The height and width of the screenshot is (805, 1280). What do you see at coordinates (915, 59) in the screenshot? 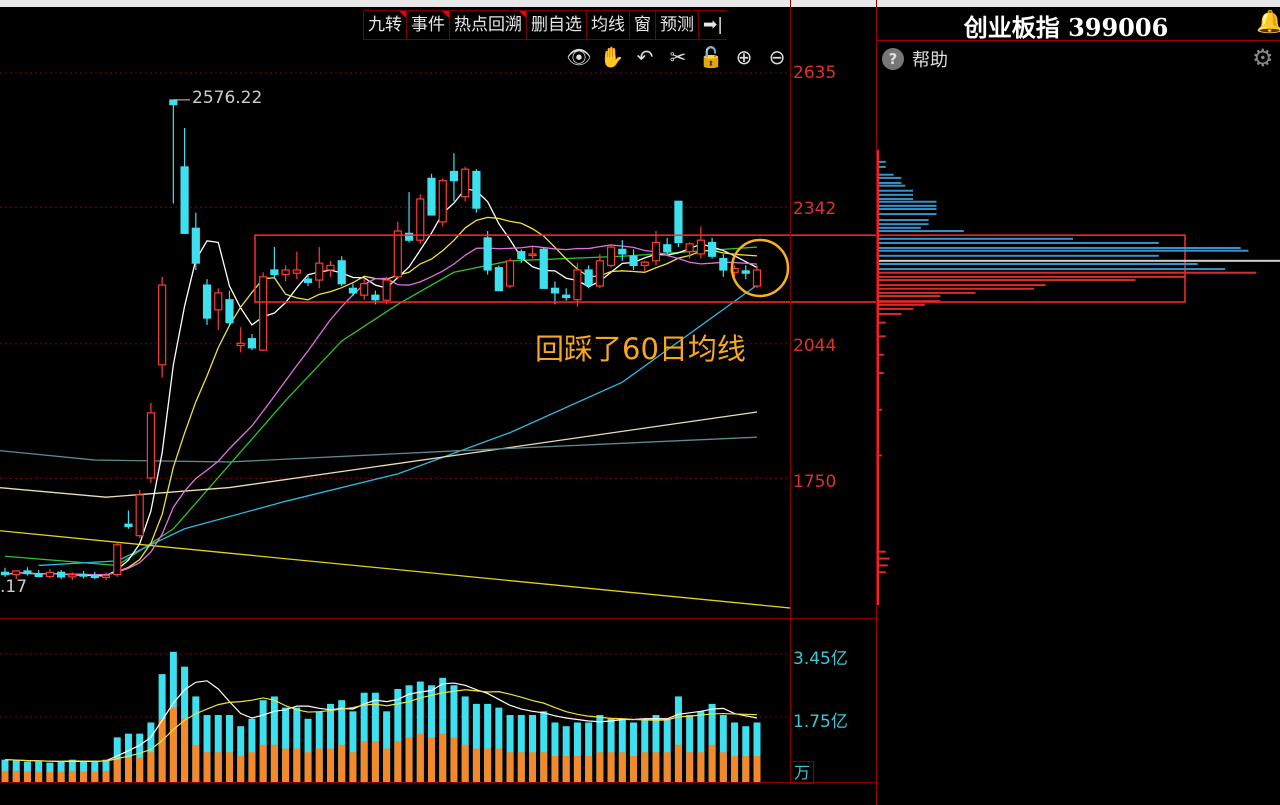
I see `help-button: ? 帮助` at bounding box center [915, 59].